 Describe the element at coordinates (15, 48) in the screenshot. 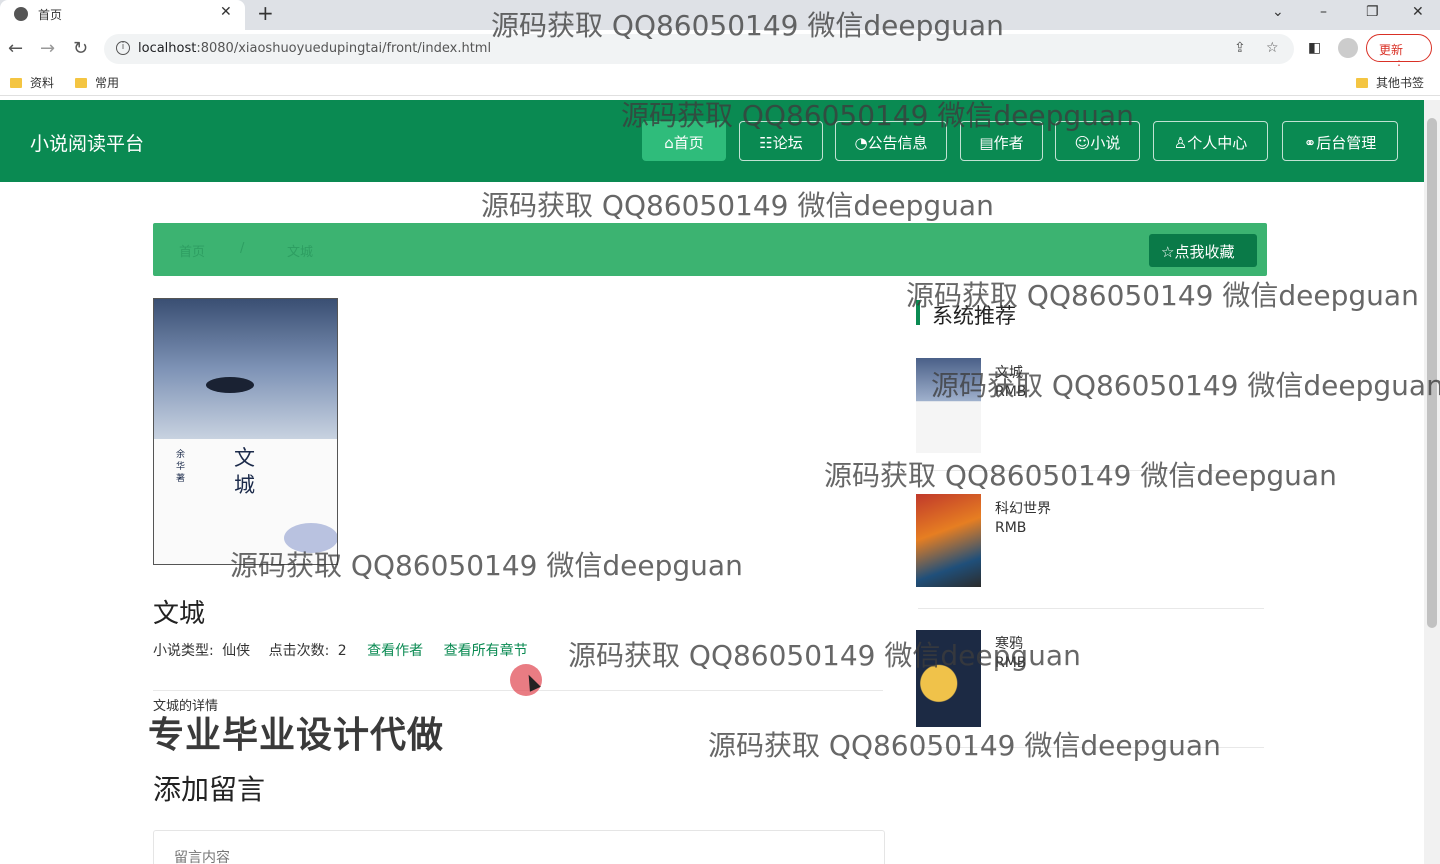

I see `back-icon: ←` at that location.